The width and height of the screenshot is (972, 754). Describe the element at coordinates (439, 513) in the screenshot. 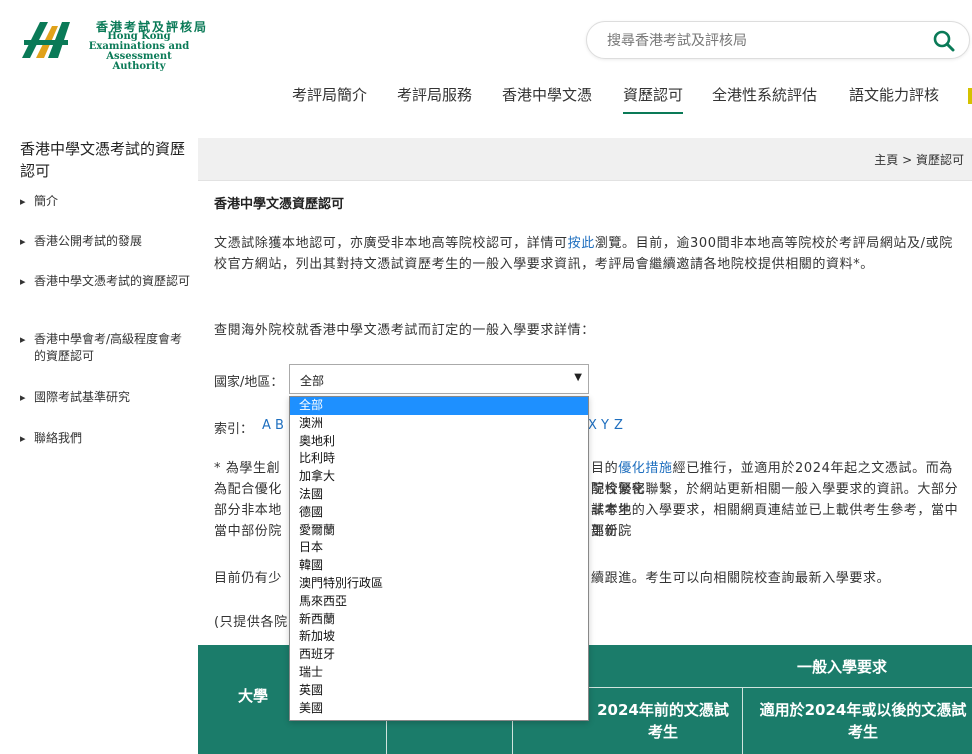

I see `country-option: 德國` at that location.